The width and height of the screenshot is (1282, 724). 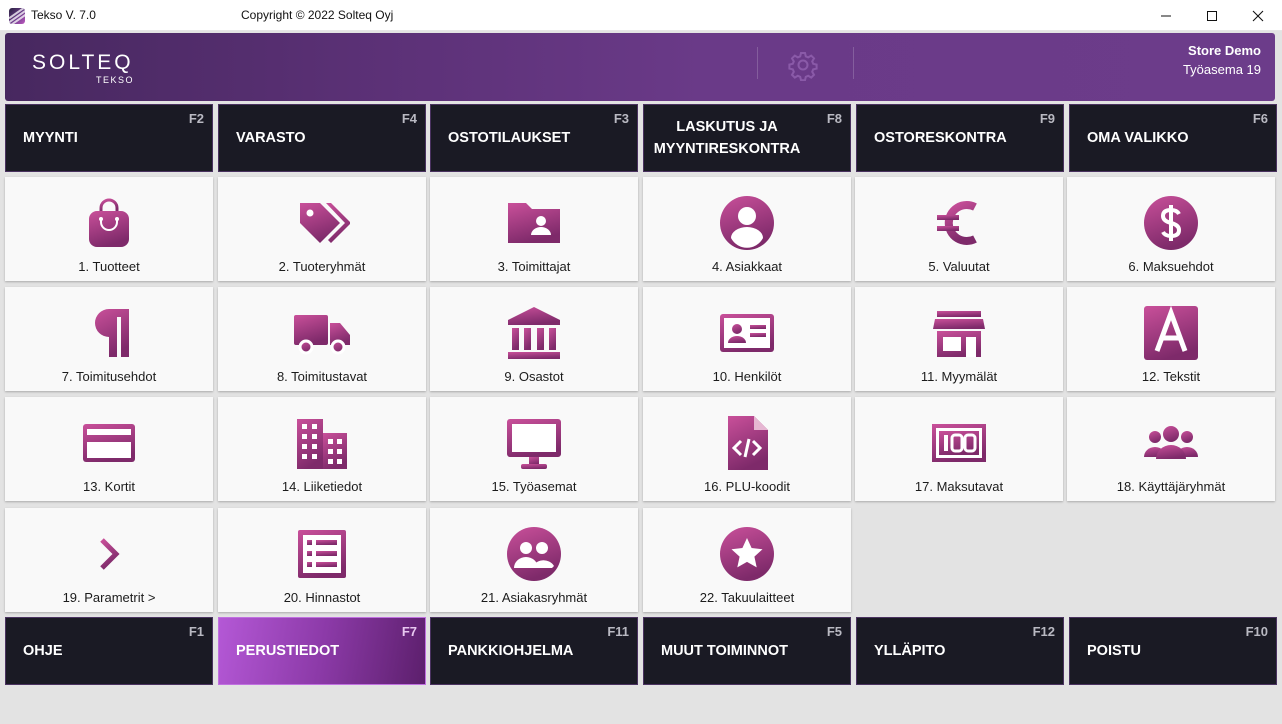 What do you see at coordinates (322, 266) in the screenshot?
I see `tile-label: 2. Tuoteryhmät` at bounding box center [322, 266].